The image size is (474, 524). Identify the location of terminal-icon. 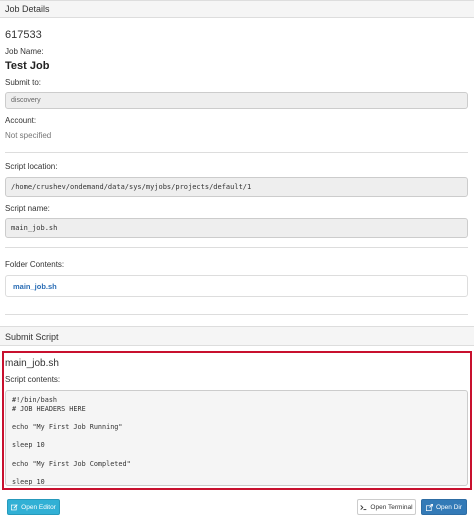
(363, 507).